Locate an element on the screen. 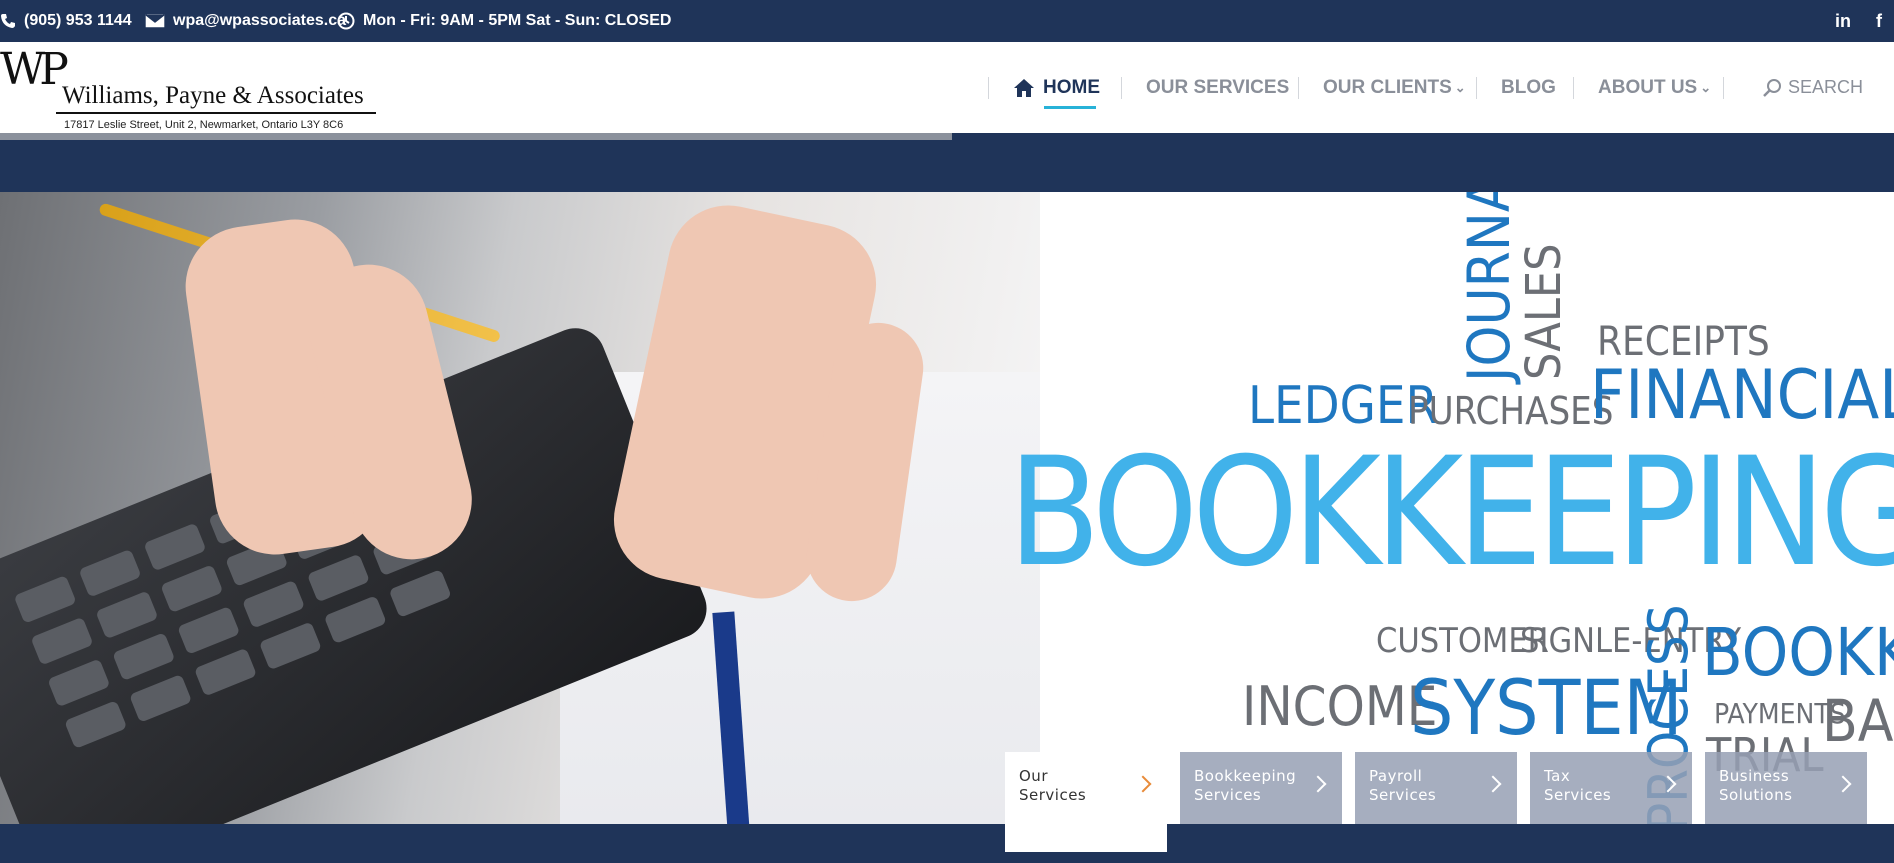 This screenshot has width=1894, height=863. nav-our-clients-label: OUR CLIENTS is located at coordinates (1387, 88).